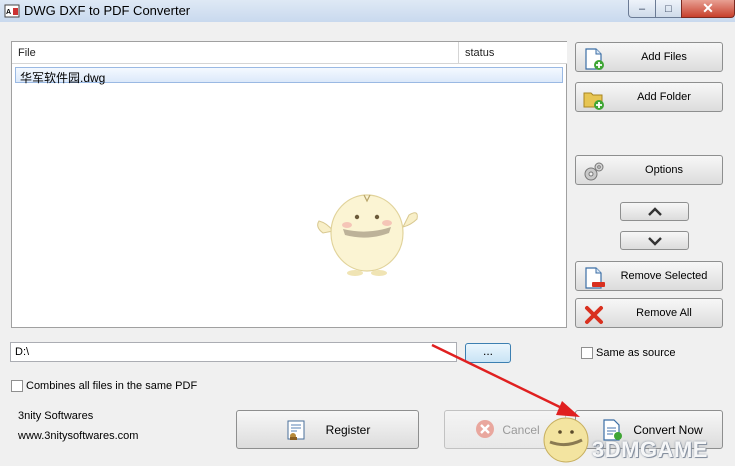 The width and height of the screenshot is (735, 466). Describe the element at coordinates (593, 101) in the screenshot. I see `add-folder-icon` at that location.